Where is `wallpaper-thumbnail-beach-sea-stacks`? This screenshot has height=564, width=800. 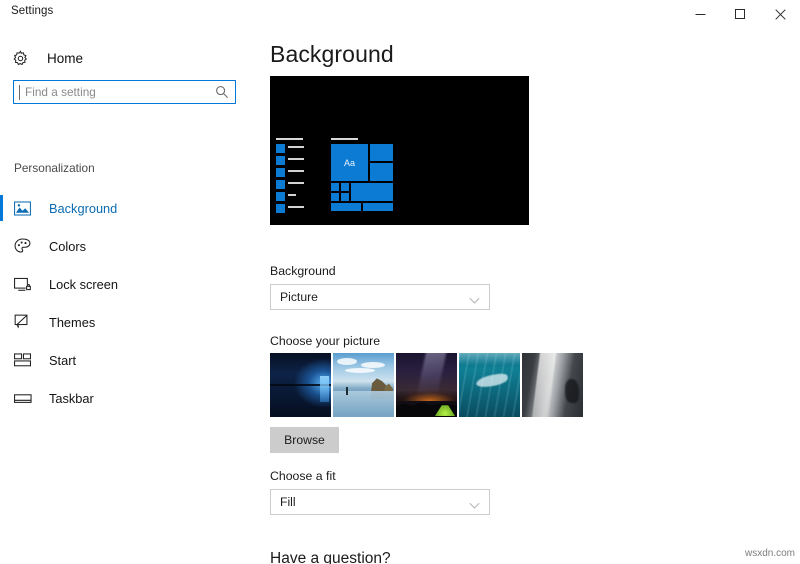
wallpaper-thumbnail-beach-sea-stacks is located at coordinates (363, 385).